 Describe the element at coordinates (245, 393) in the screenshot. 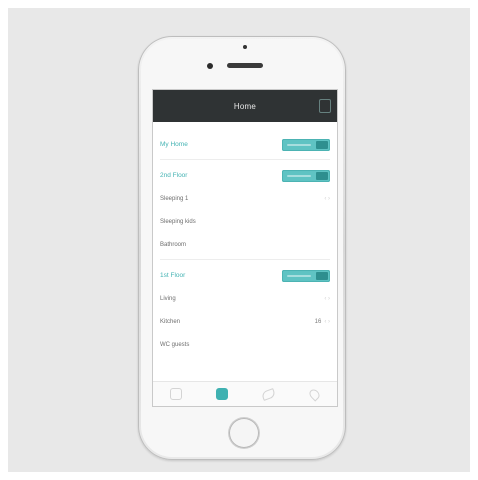

I see `tab-bar` at that location.